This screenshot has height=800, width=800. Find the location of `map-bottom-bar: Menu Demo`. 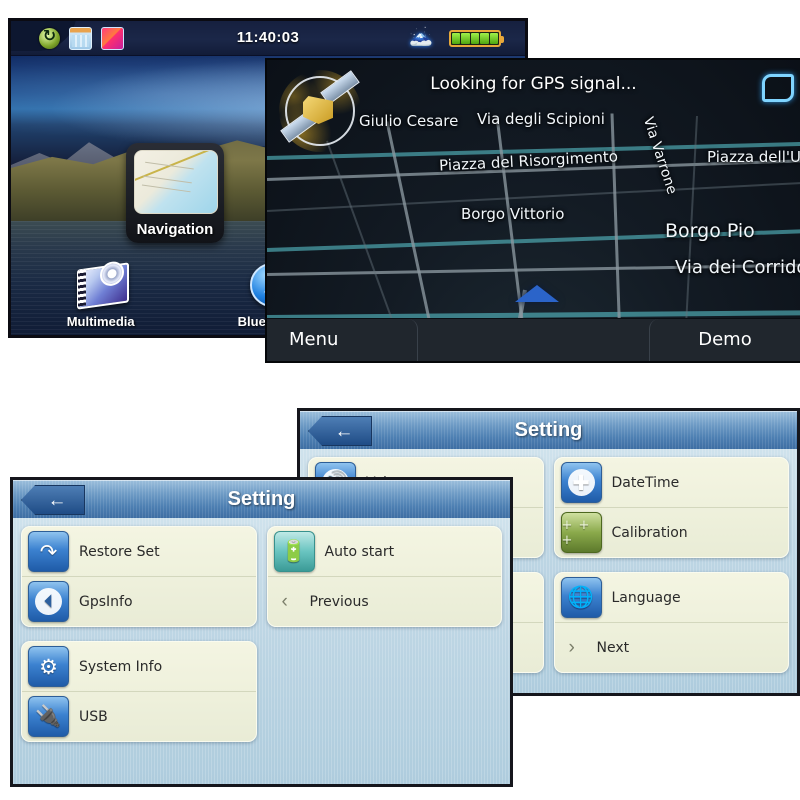

map-bottom-bar: Menu Demo is located at coordinates (533, 339).